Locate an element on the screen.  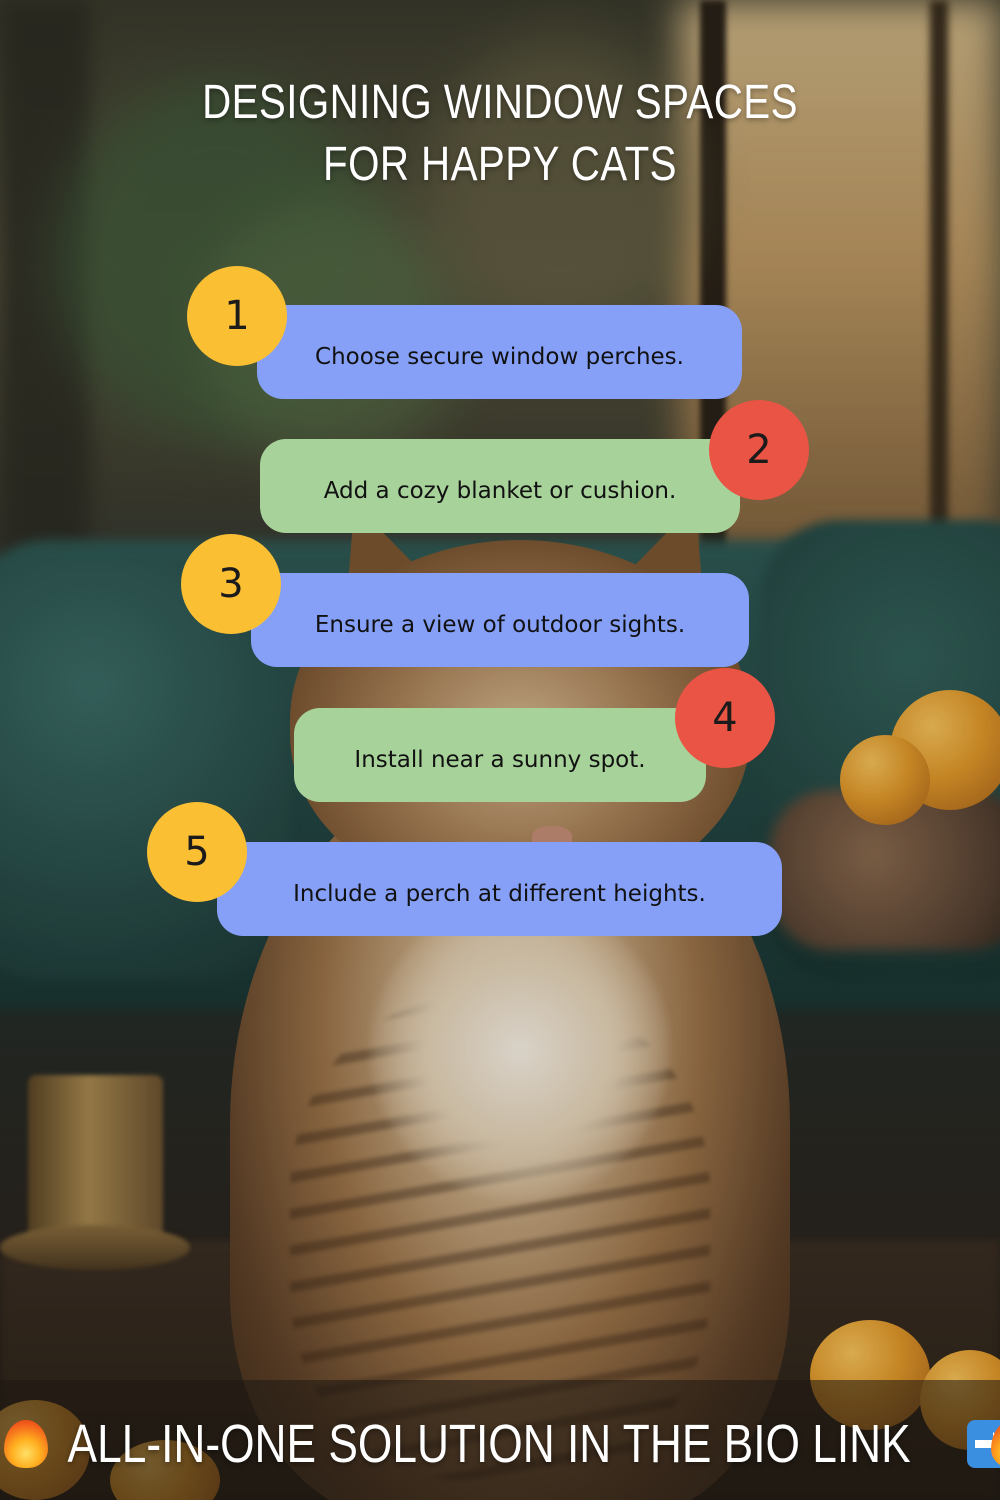
step-5-label: Include a perch at different heights. is located at coordinates (499, 889).